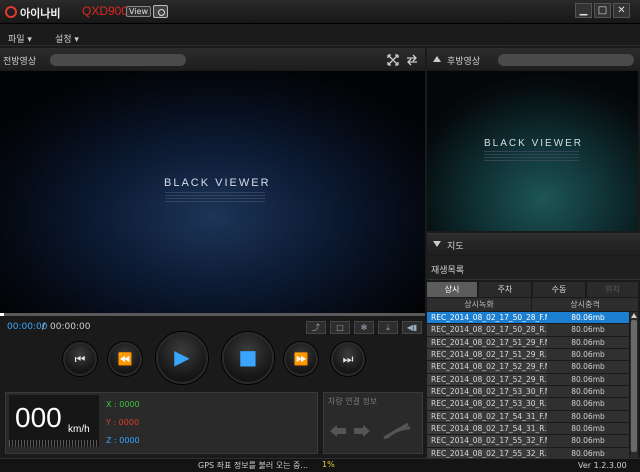 This screenshot has width=640, height=472. I want to click on front-video-title: 전방영상, so click(20, 62).